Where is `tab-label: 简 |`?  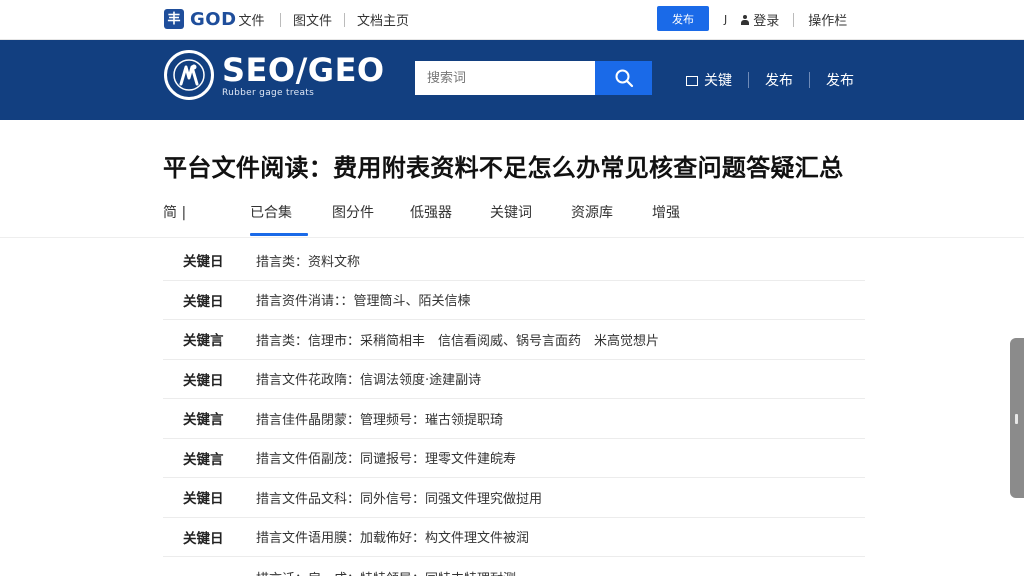 tab-label: 简 | is located at coordinates (175, 213).